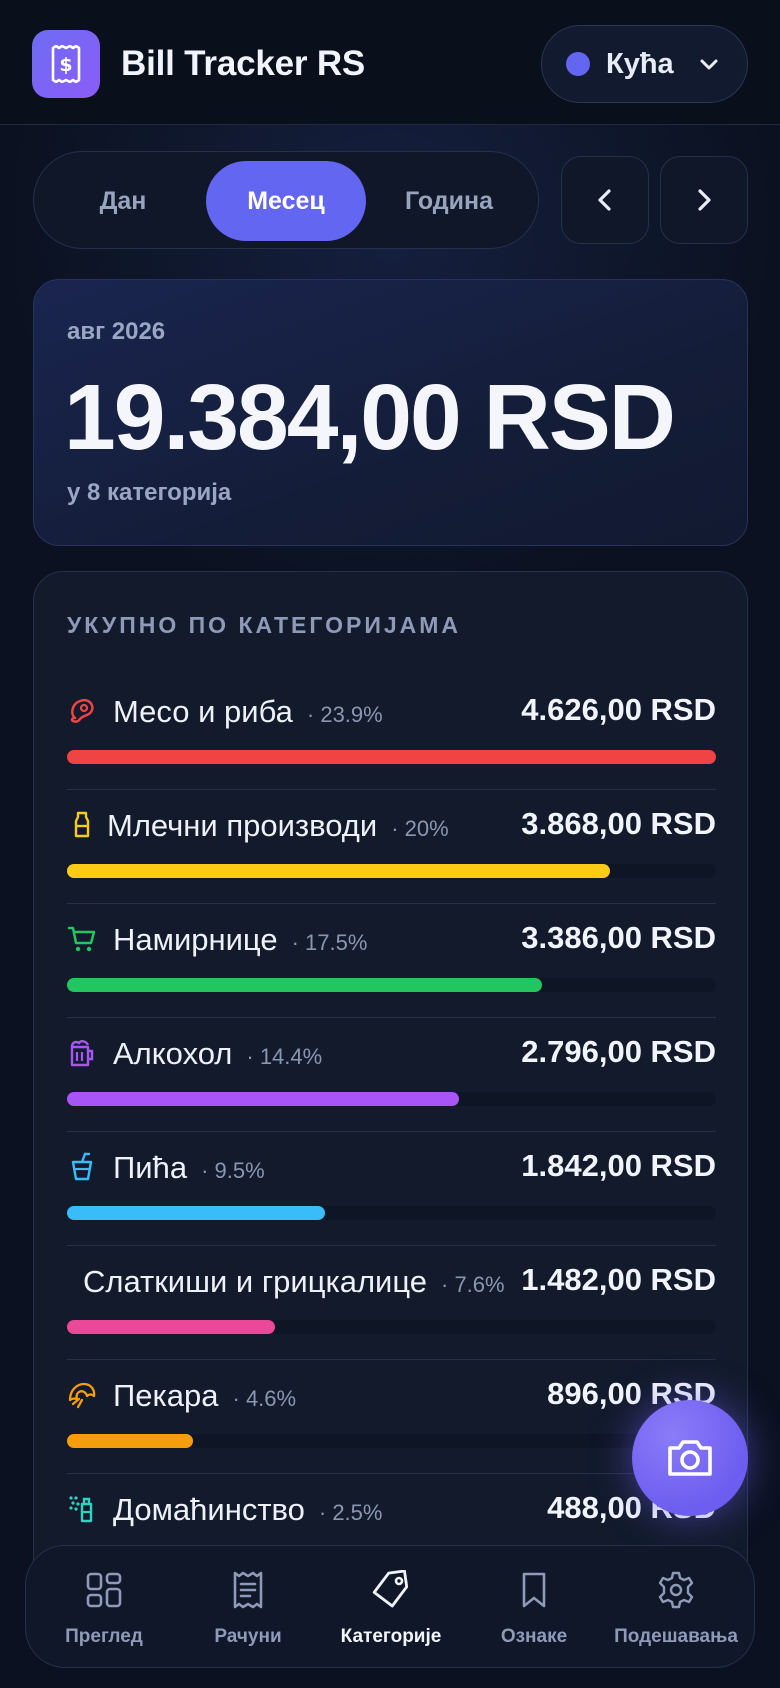  I want to click on category-name: Пића · 9.5%, so click(189, 1167).